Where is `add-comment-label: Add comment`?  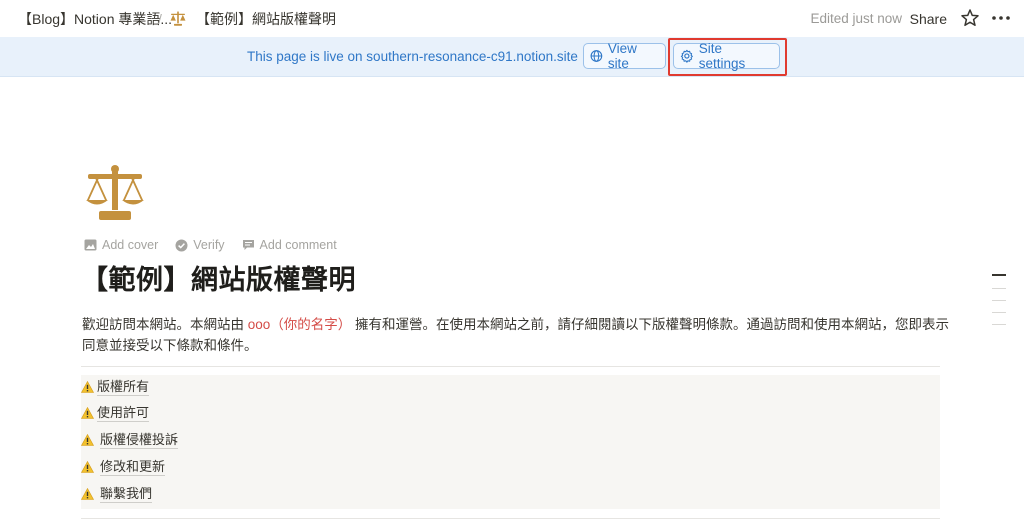
add-comment-label: Add comment is located at coordinates (298, 245).